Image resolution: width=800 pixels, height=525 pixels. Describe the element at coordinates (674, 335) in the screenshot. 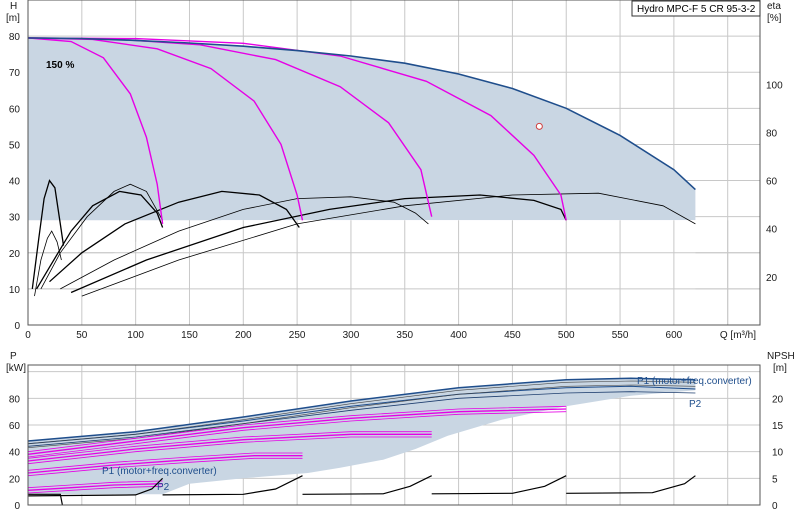

I see `qh-x-tick-label: 600` at that location.